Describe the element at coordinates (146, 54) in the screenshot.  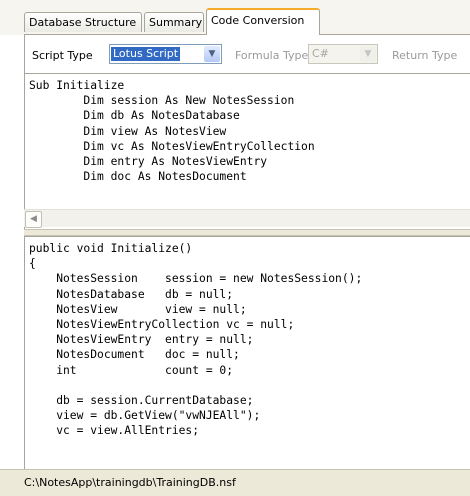
I see `script-type-value: Lotus Script` at that location.